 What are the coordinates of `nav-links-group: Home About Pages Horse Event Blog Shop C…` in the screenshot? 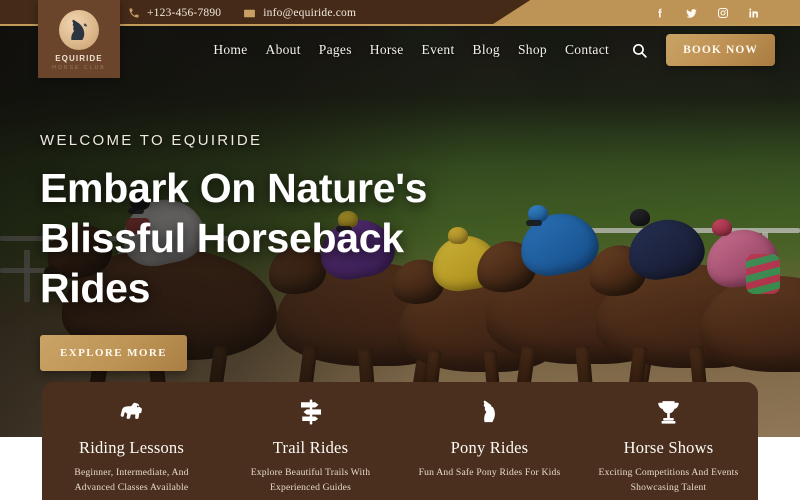 It's located at (411, 50).